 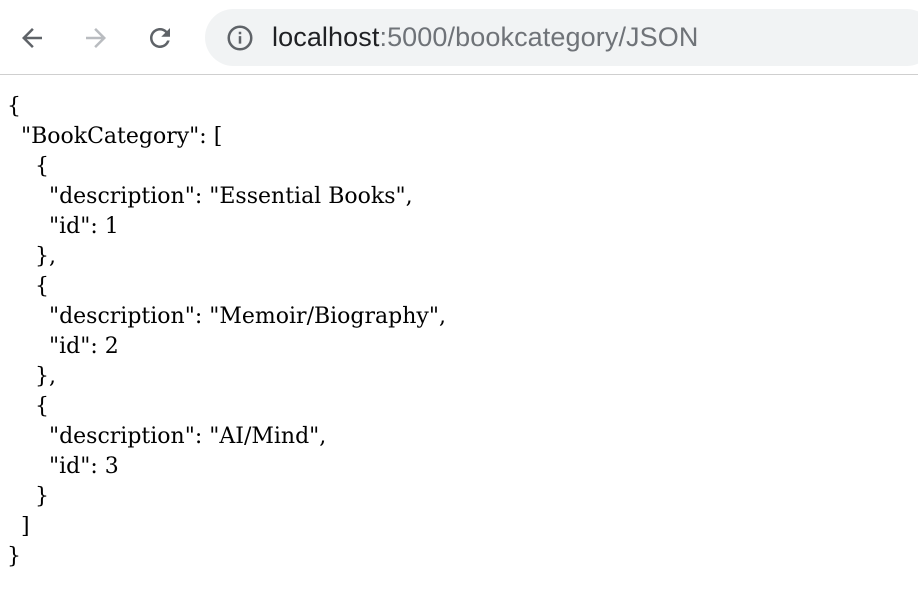 I want to click on json-line: "id": 3, so click(x=63, y=466).